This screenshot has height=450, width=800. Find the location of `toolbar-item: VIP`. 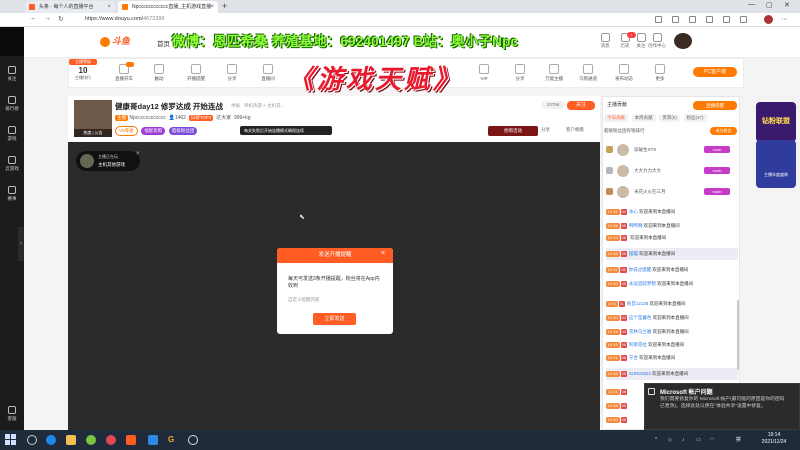

toolbar-item: VIP is located at coordinates (484, 72).